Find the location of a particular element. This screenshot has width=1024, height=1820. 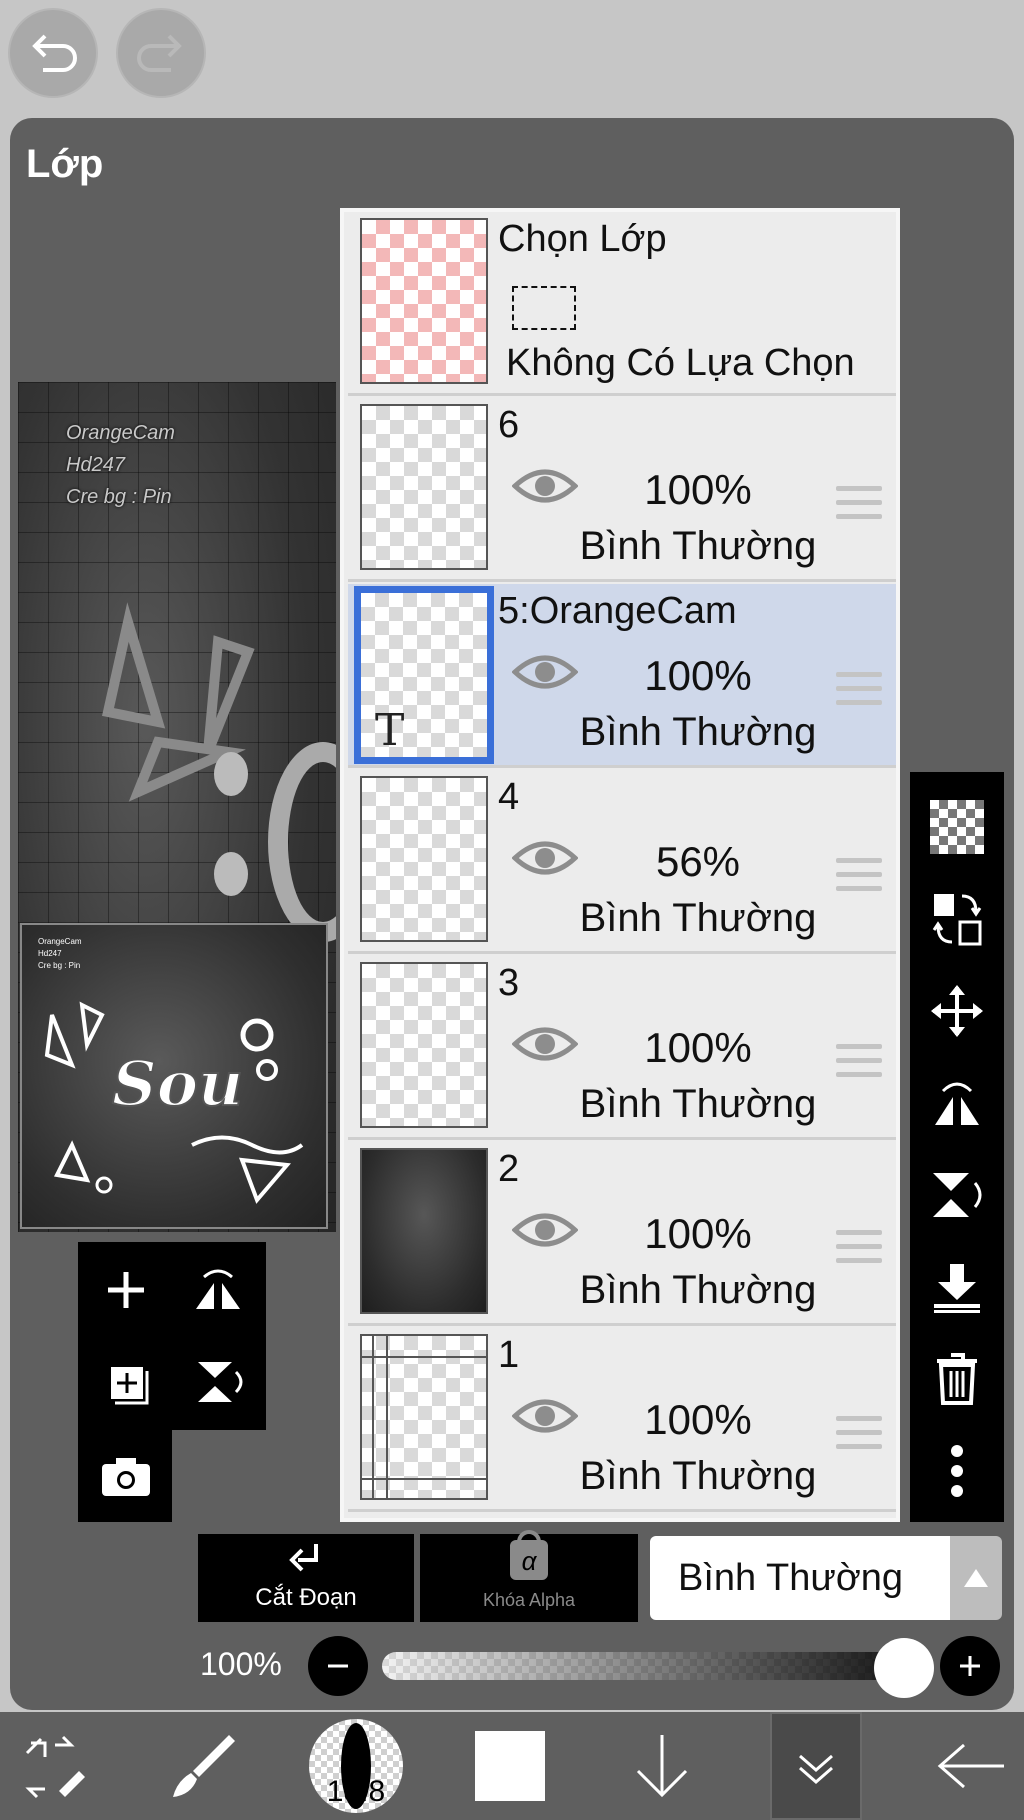

more-button is located at coordinates (957, 1471).